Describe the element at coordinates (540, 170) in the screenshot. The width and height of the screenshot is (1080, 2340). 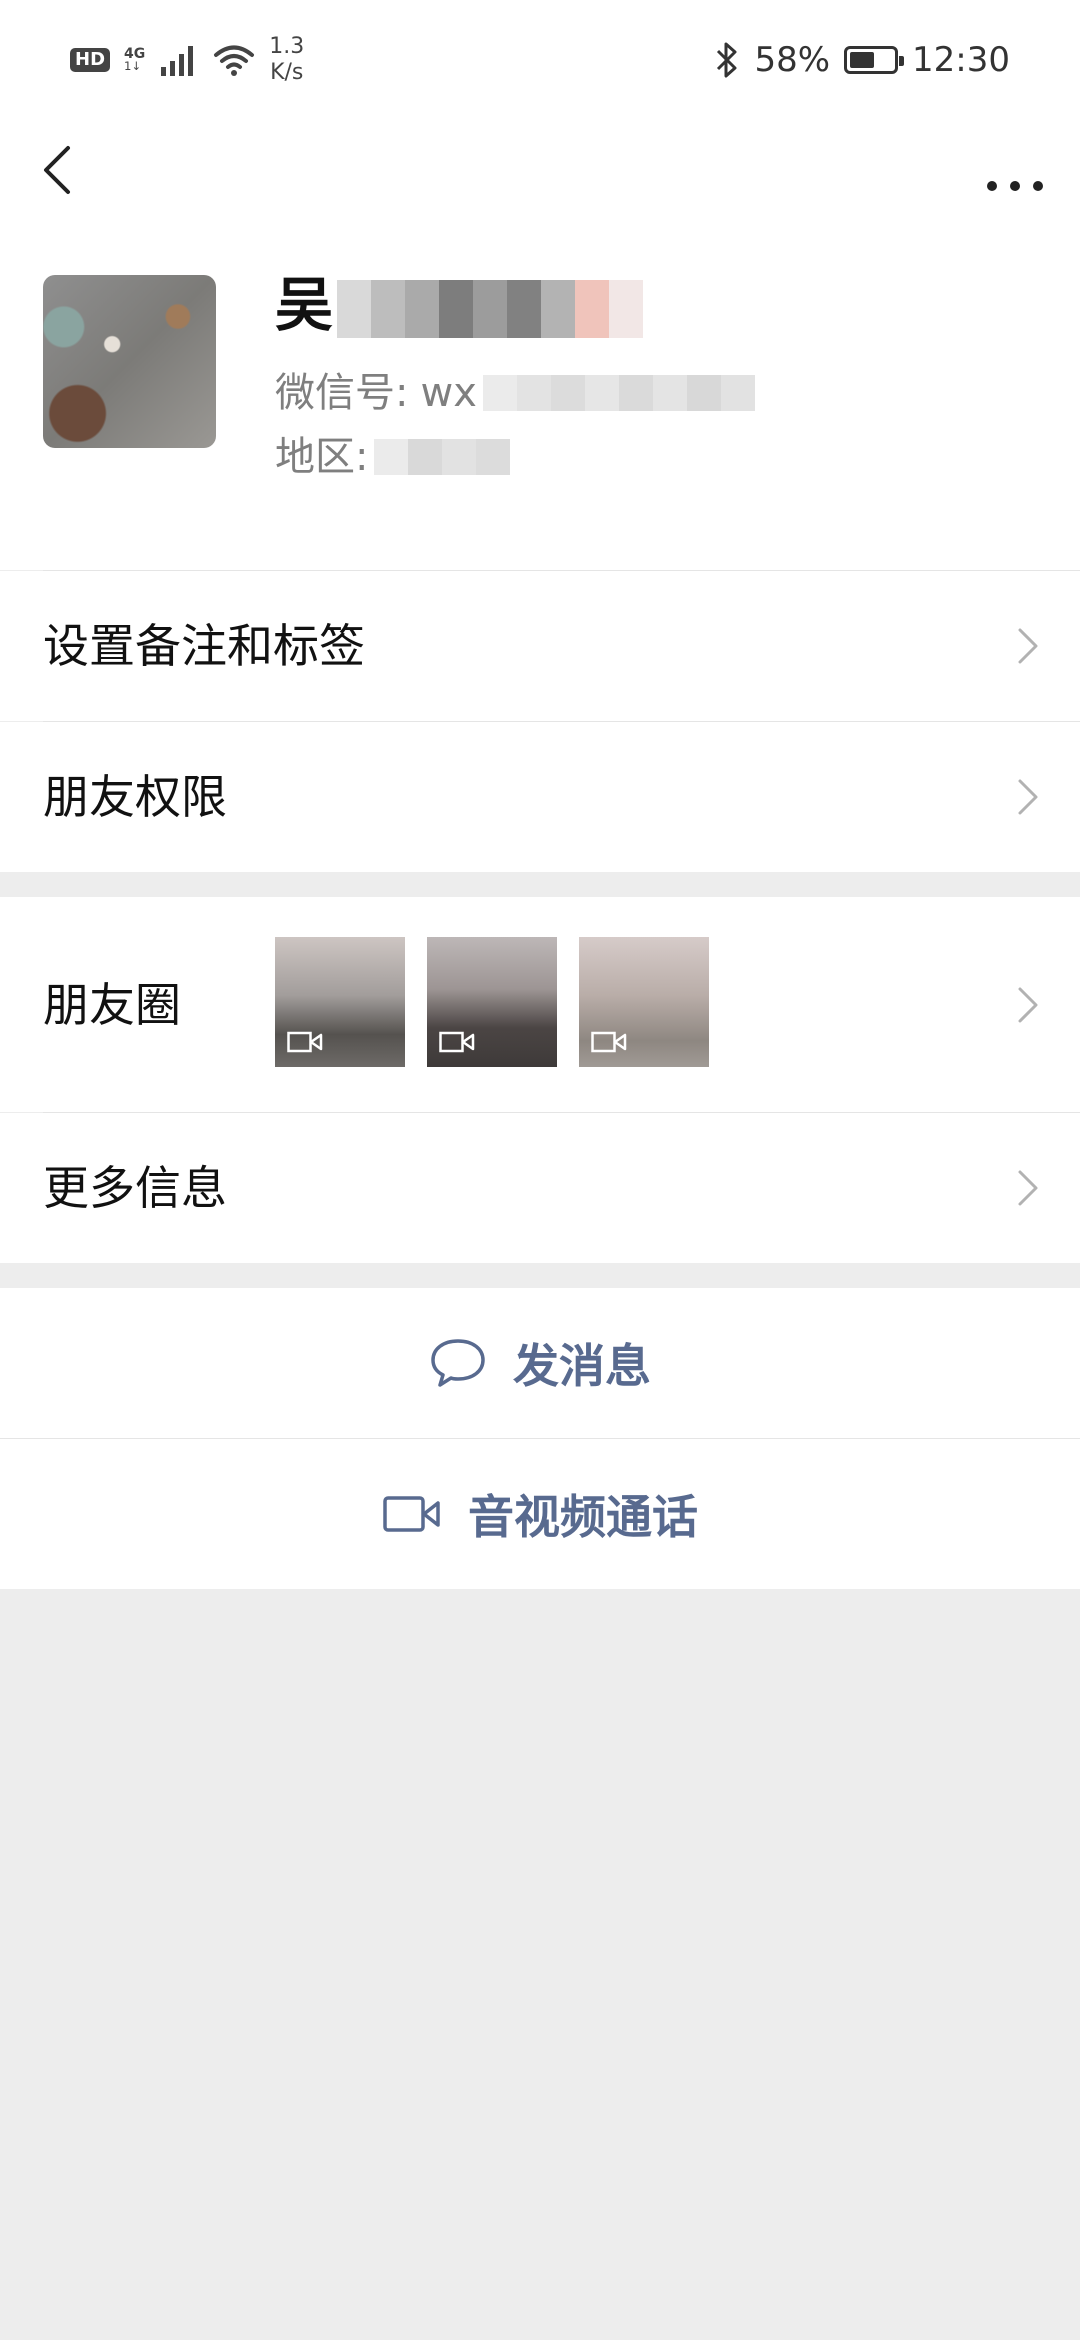
I see `nav-bar` at that location.